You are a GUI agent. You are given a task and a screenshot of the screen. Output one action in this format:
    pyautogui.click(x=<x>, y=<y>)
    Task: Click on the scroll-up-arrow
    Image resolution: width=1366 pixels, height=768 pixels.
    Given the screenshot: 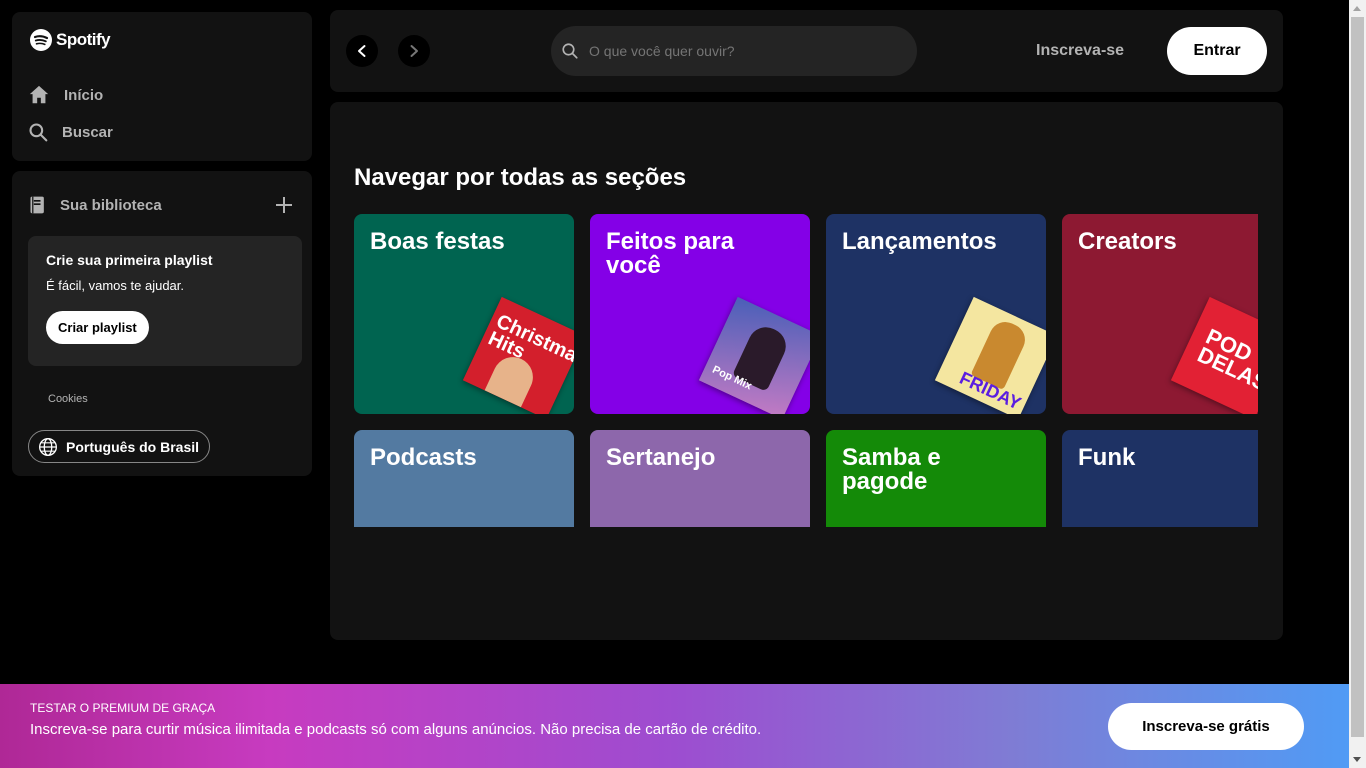 What is the action you would take?
    pyautogui.click(x=1357, y=8)
    